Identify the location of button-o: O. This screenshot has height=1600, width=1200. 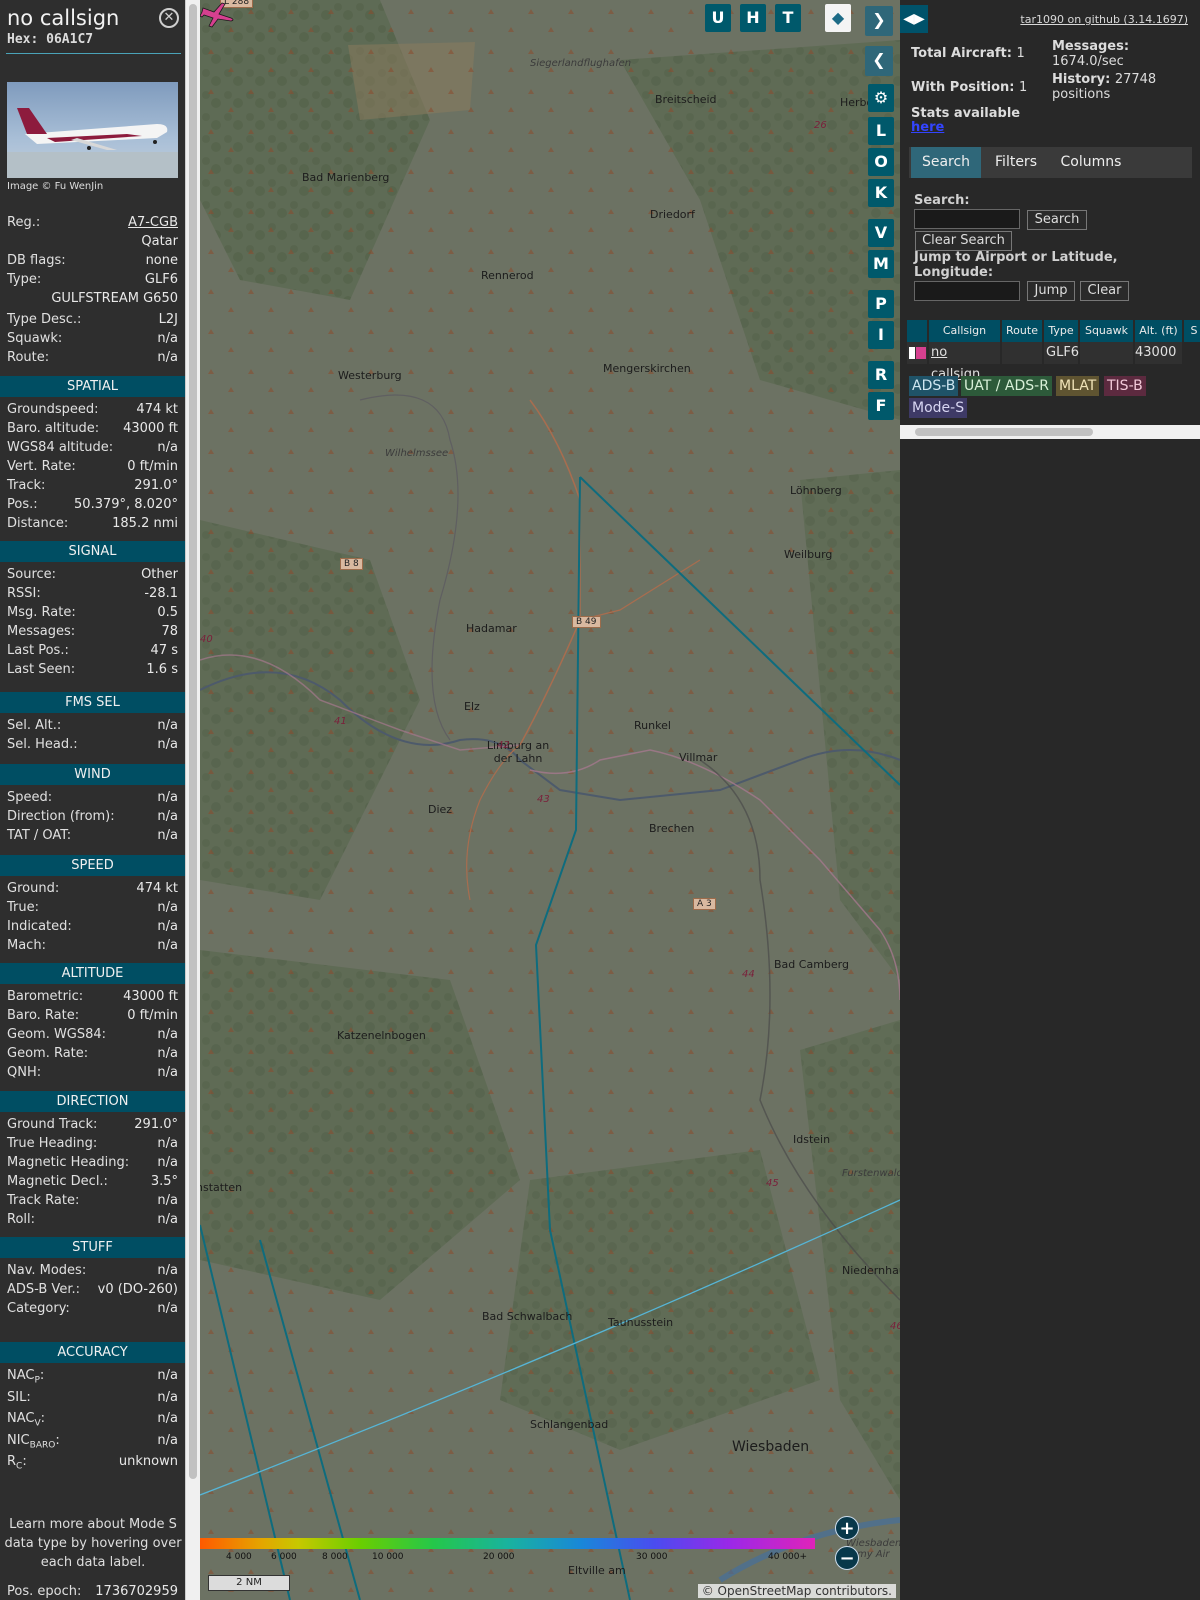
(881, 162).